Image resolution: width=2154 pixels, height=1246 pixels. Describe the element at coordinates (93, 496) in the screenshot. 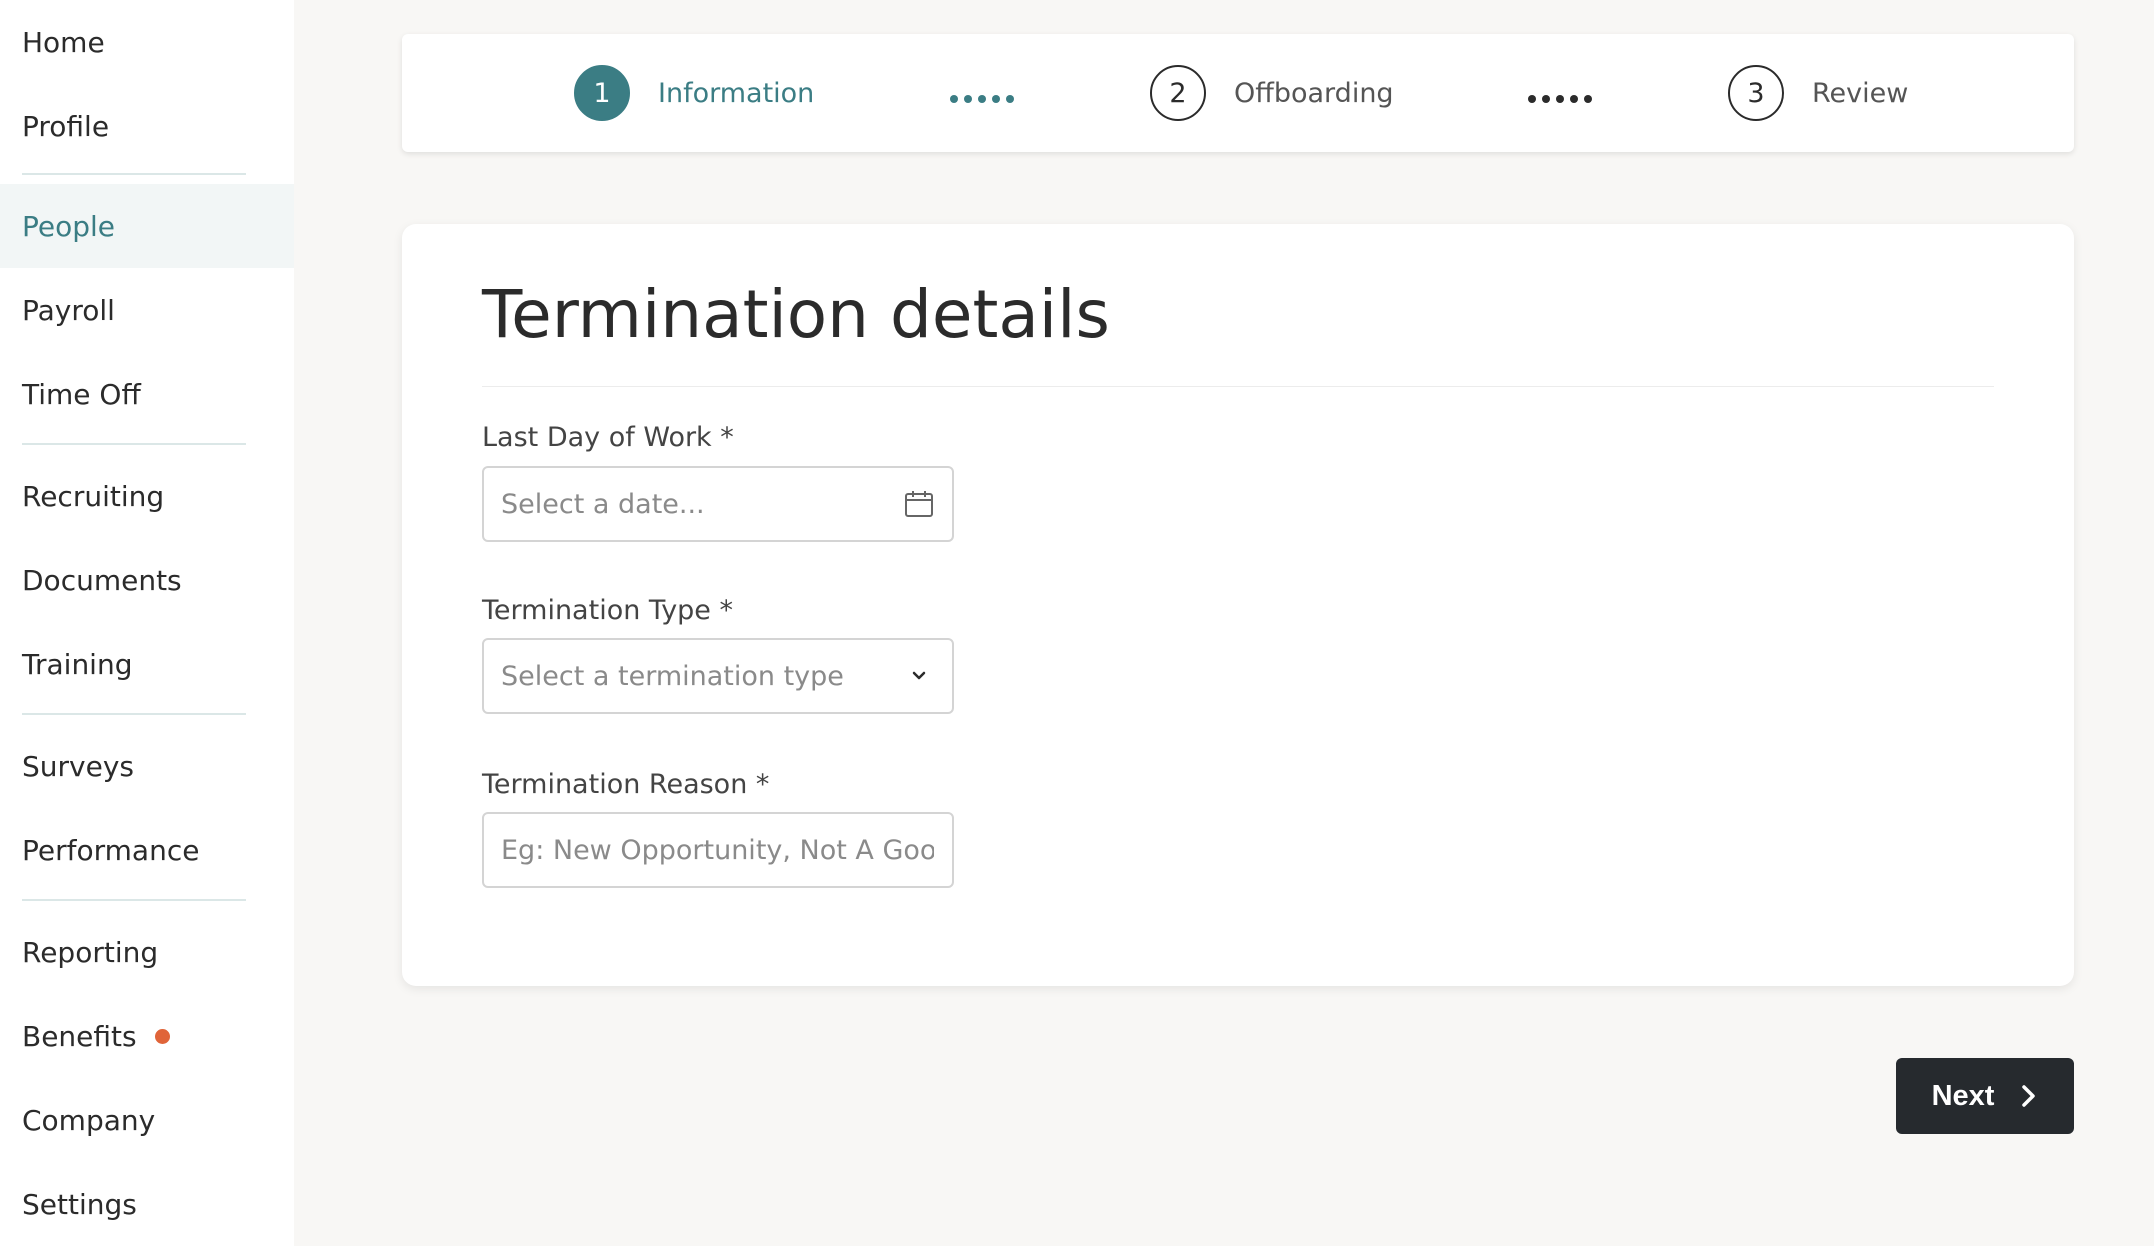

I see `sidebar-item-label: Recruiting` at that location.